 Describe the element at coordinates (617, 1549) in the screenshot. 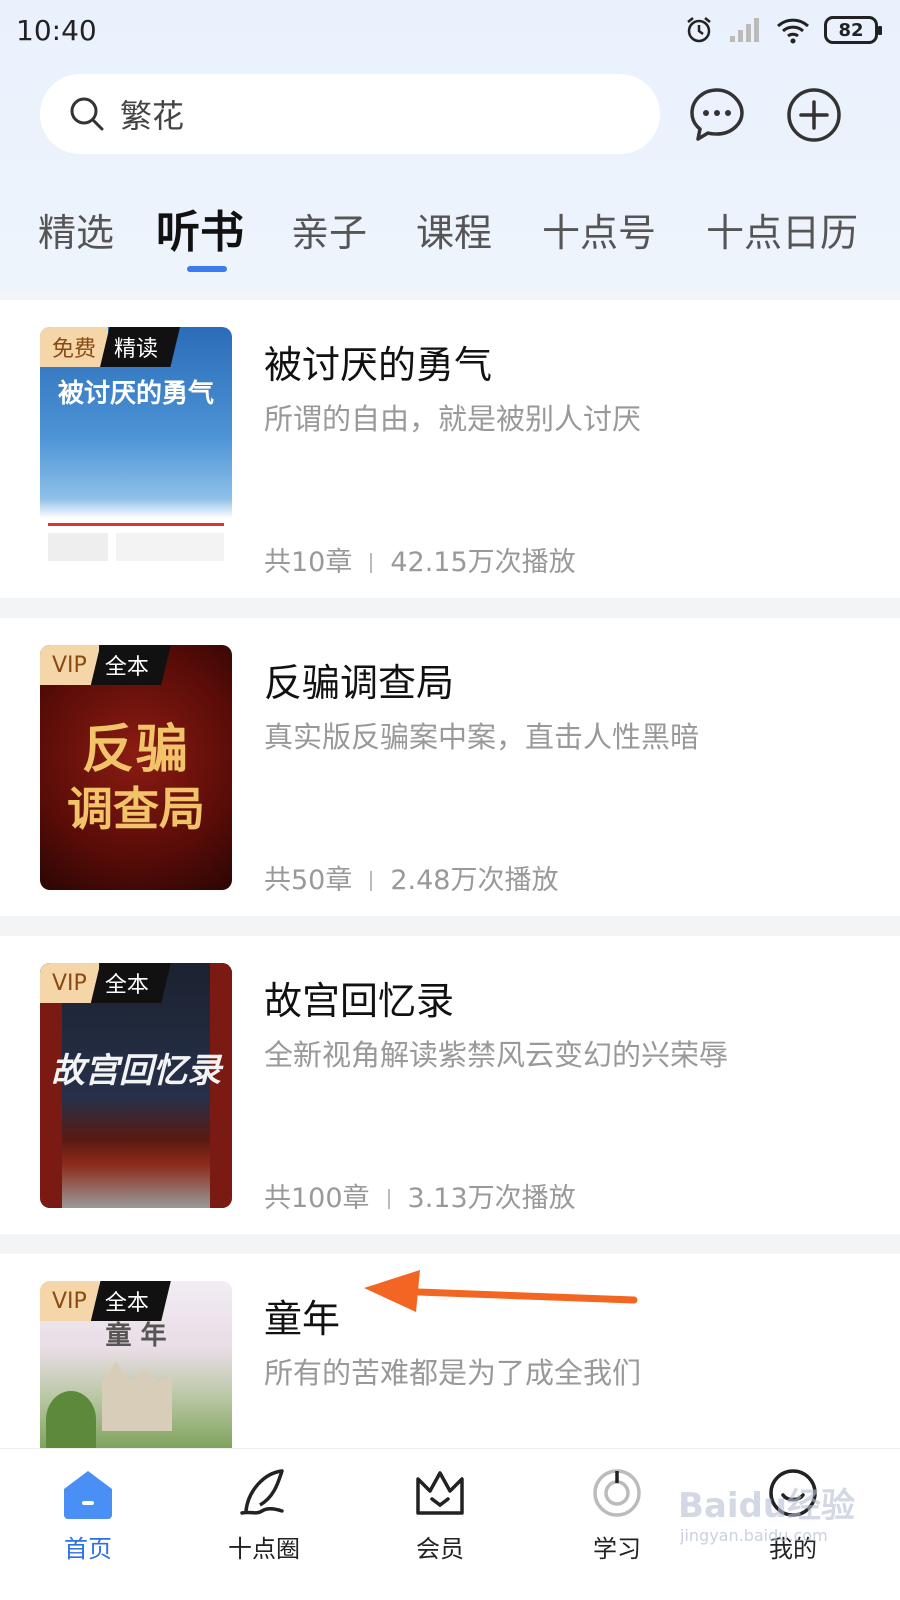

I see `nav-label: 学习` at that location.